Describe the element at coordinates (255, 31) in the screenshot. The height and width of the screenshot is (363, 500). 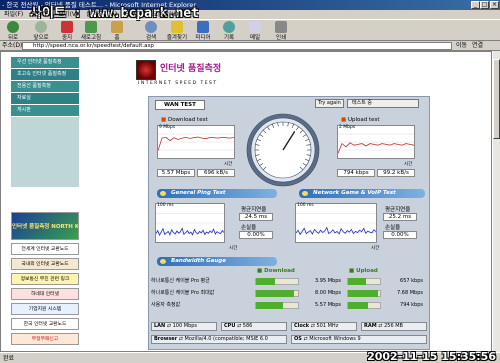
I see `mail-button: 메일` at that location.